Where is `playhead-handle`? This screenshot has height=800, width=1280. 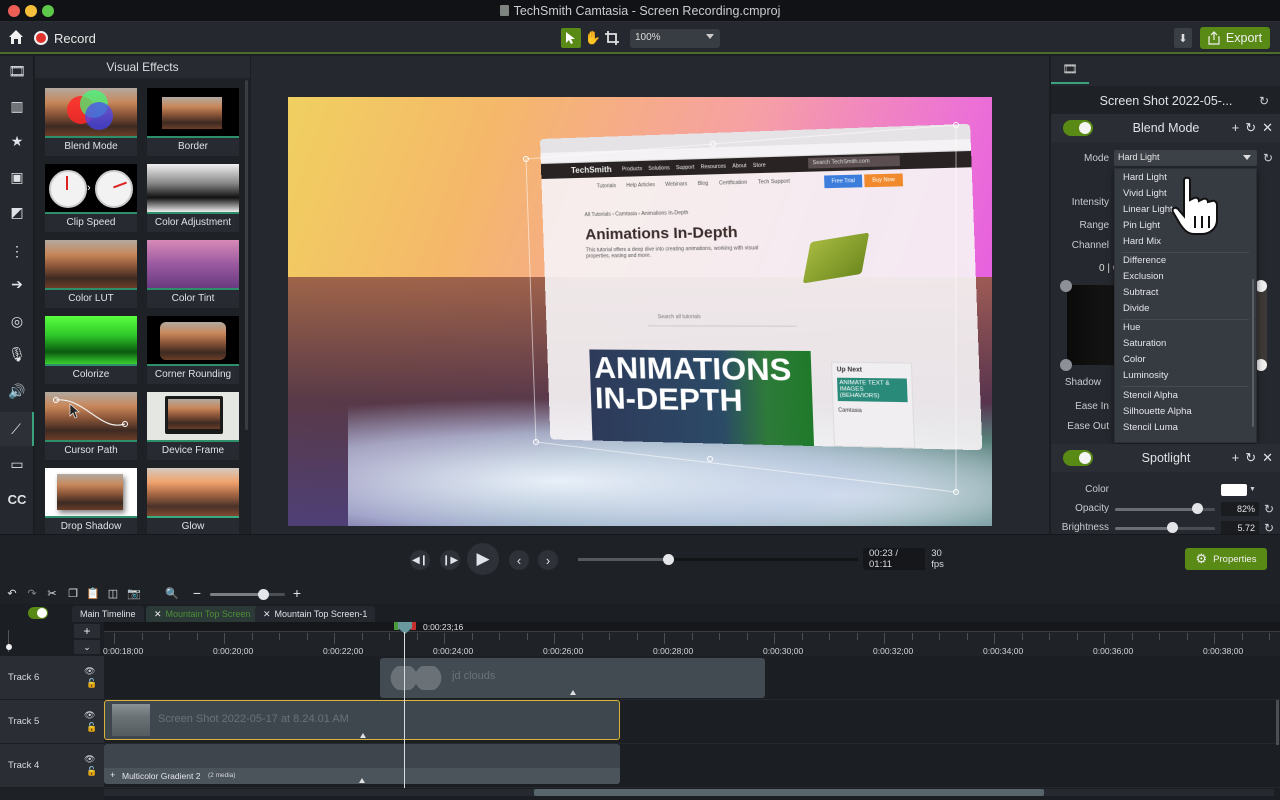 playhead-handle is located at coordinates (405, 628).